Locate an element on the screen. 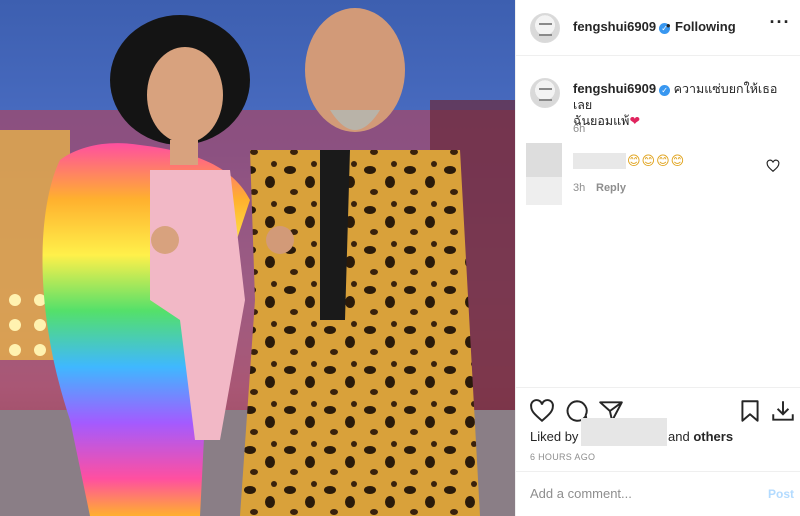  post-actions: Liked by and others 6 HOURS AGO Post is located at coordinates (658, 451).